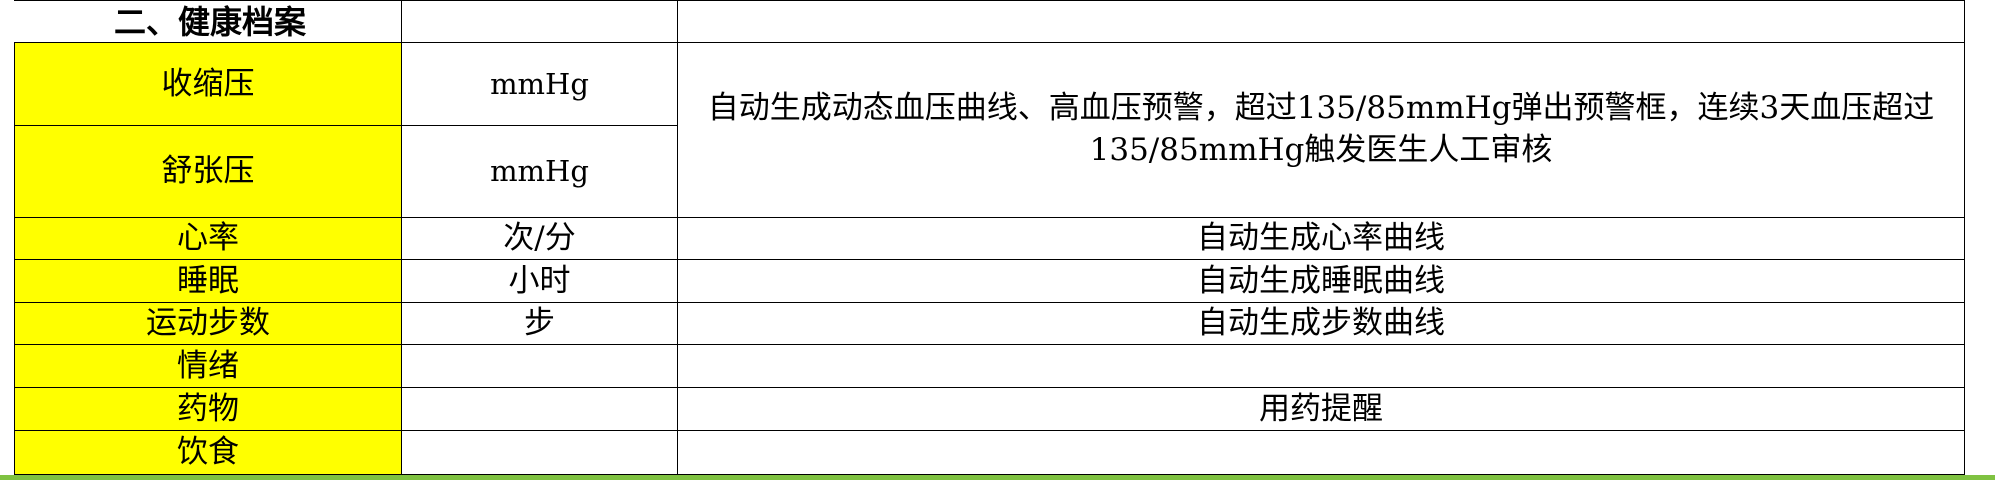 The height and width of the screenshot is (480, 1995). I want to click on description-cell-medication: 用药提醒, so click(1321, 409).